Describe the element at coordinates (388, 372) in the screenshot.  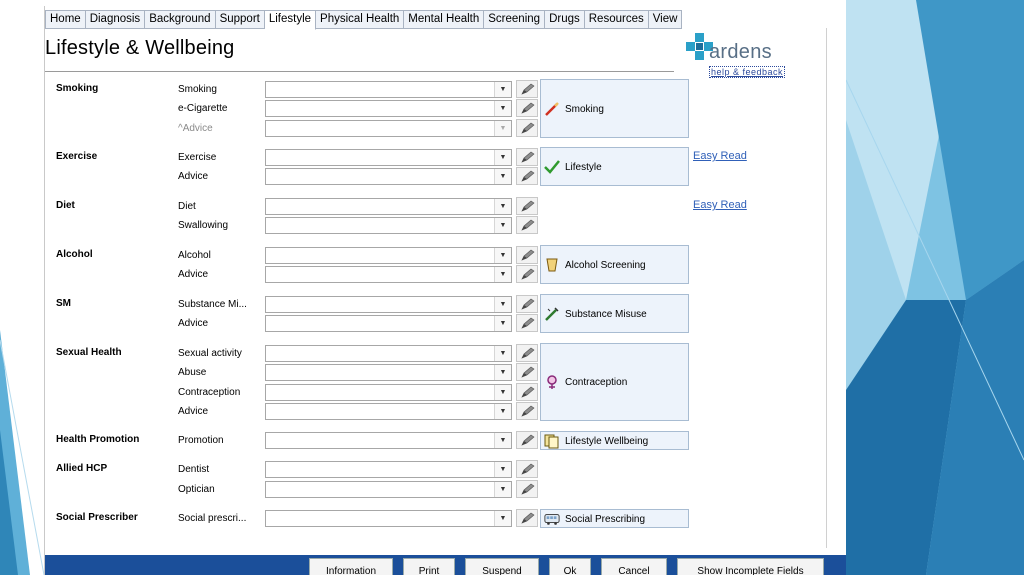
I see `abuse-select: ▼` at that location.